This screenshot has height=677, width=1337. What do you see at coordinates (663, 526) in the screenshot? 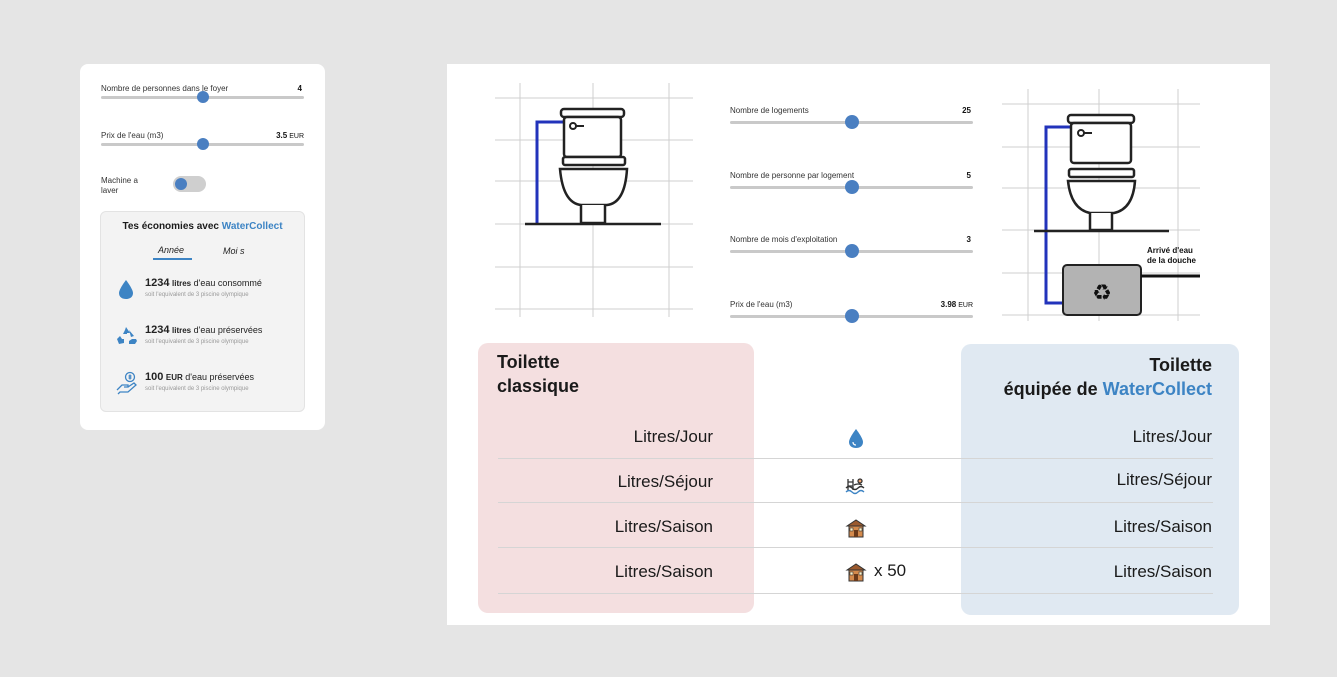
I see `classic-row-season: Litres/Saison` at bounding box center [663, 526].